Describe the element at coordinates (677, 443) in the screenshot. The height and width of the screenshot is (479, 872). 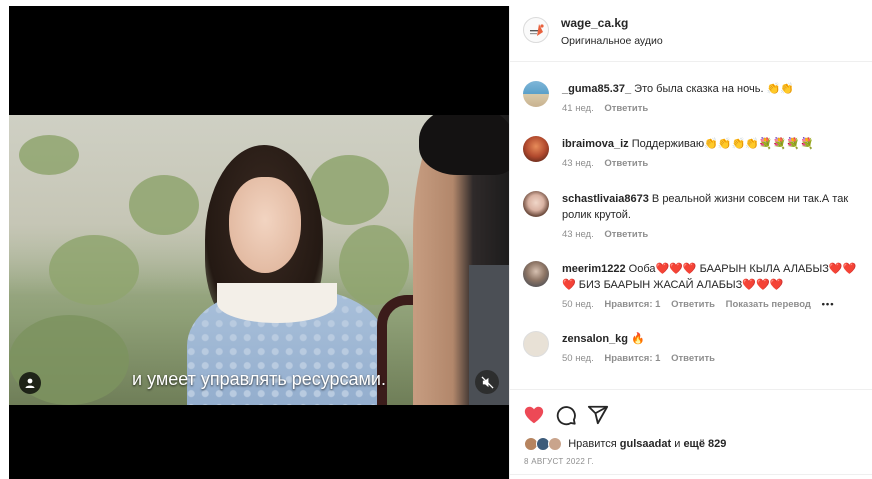
I see `likes-conjunction: и` at that location.